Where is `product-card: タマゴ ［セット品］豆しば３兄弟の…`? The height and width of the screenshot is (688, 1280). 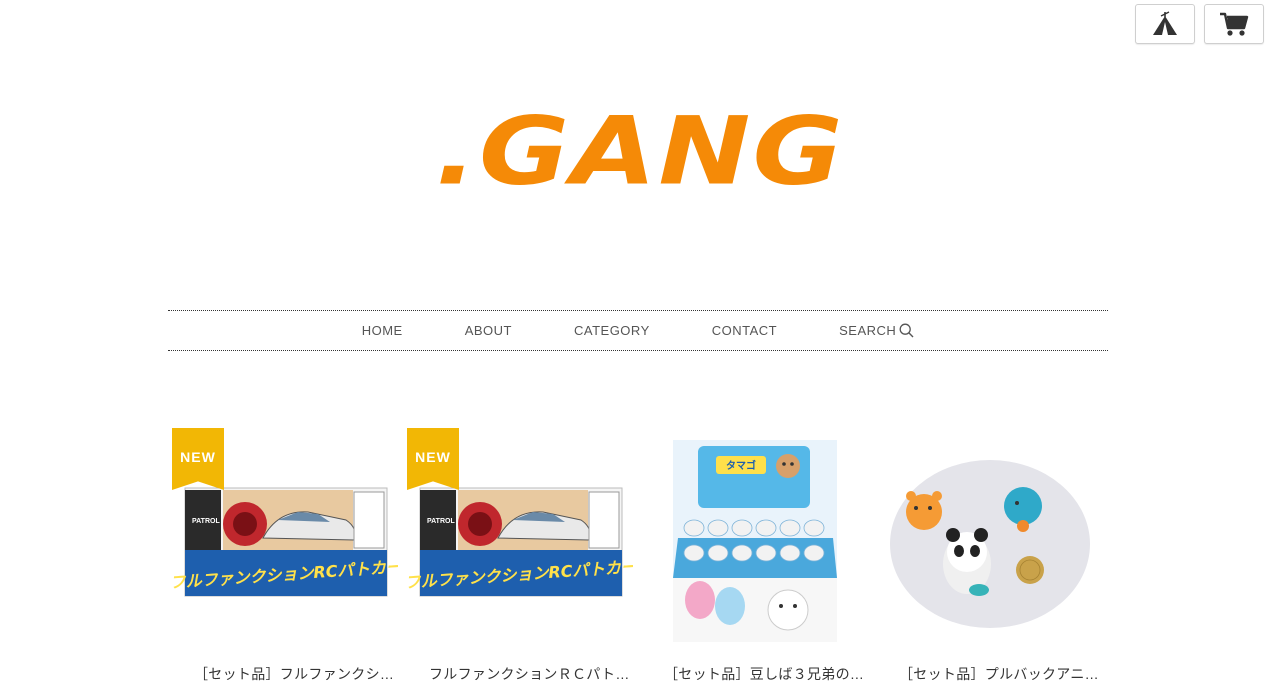
product-card: タマゴ ［セット品］豆しば３兄弟の… is located at coordinates (753, 558).